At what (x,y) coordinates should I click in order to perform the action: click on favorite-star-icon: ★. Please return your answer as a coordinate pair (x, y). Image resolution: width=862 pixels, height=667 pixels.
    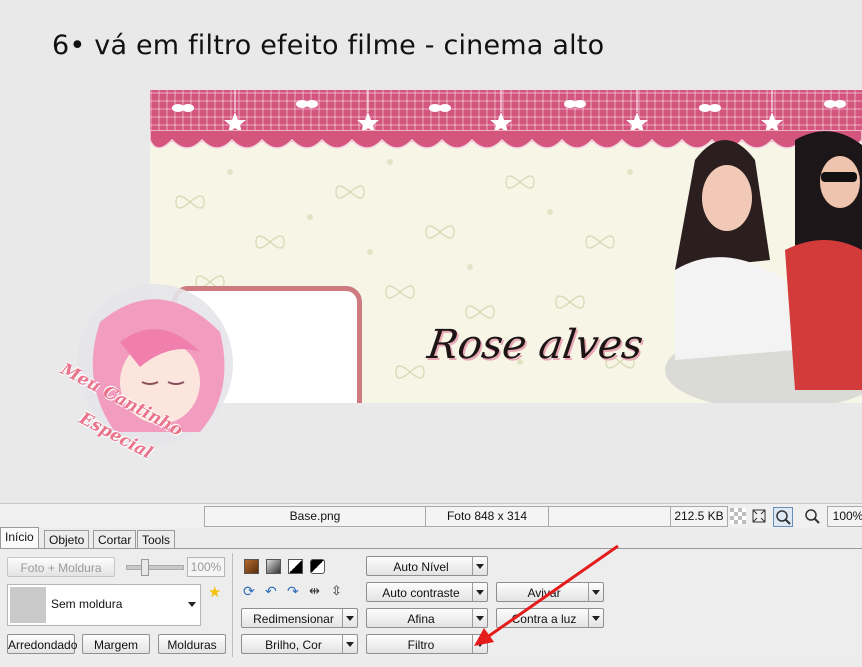
    Looking at the image, I should click on (214, 592).